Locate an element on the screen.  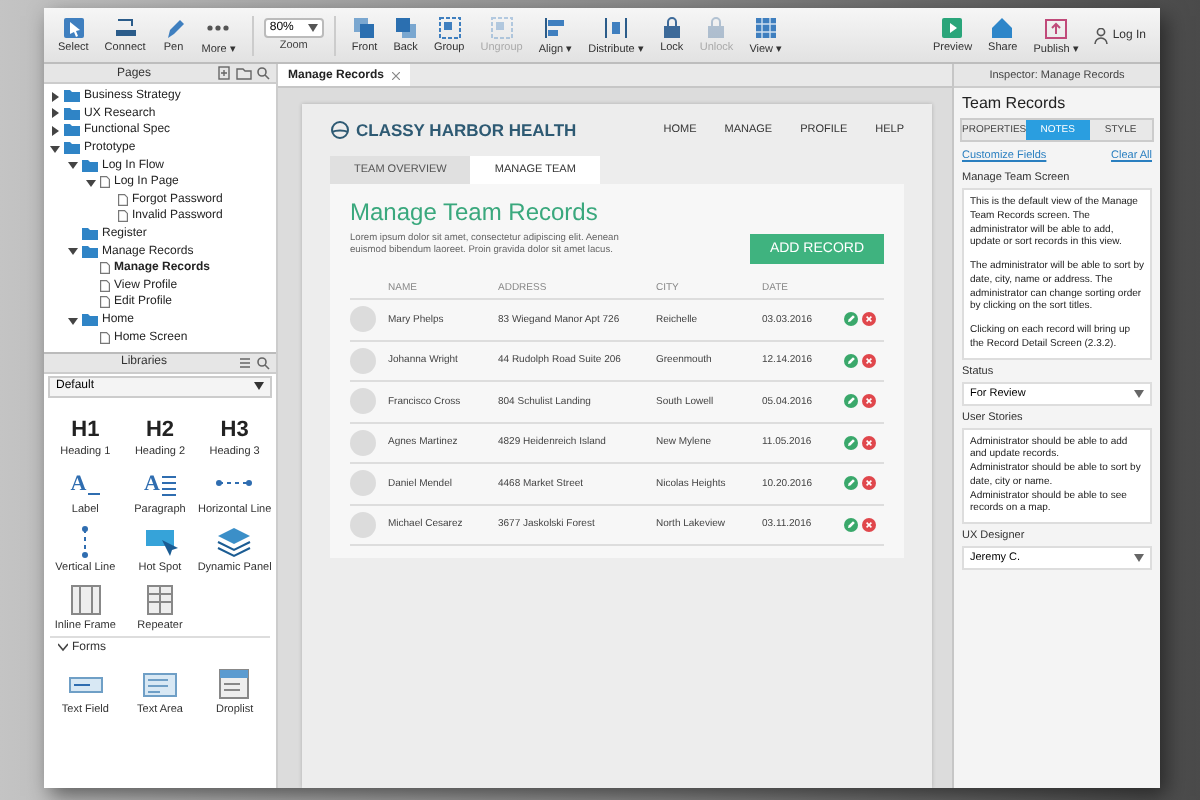
cursor-icon is located at coordinates (73, 28).